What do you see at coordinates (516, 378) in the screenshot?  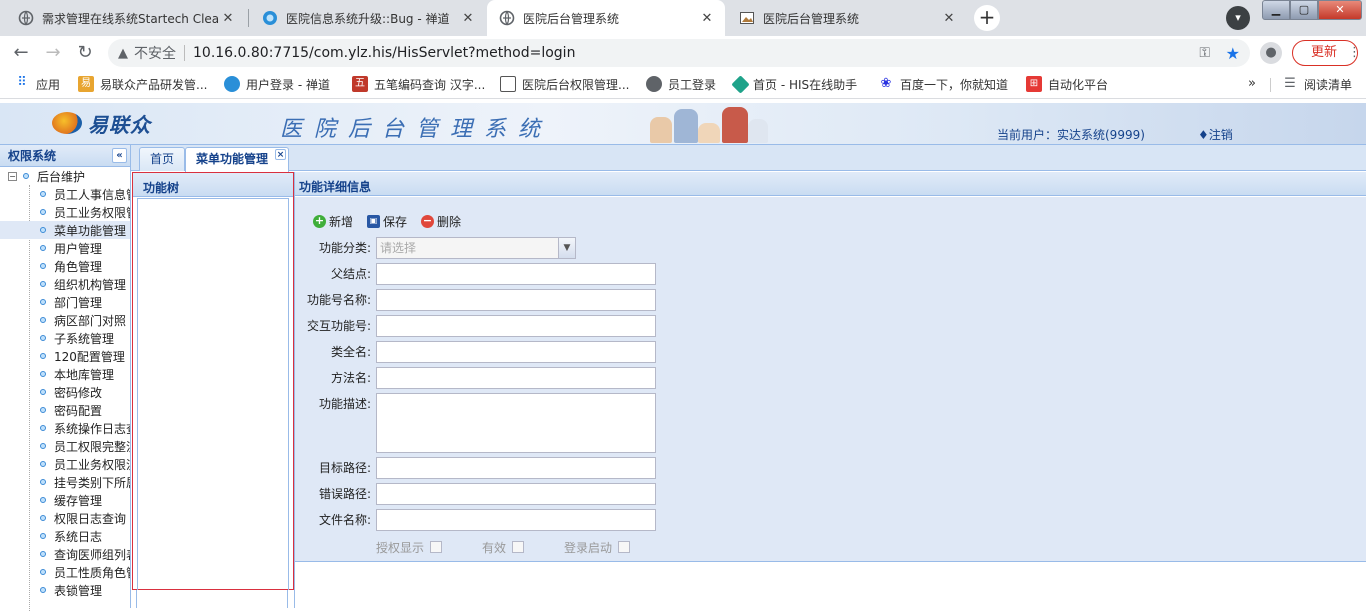 I see `method-name-input` at bounding box center [516, 378].